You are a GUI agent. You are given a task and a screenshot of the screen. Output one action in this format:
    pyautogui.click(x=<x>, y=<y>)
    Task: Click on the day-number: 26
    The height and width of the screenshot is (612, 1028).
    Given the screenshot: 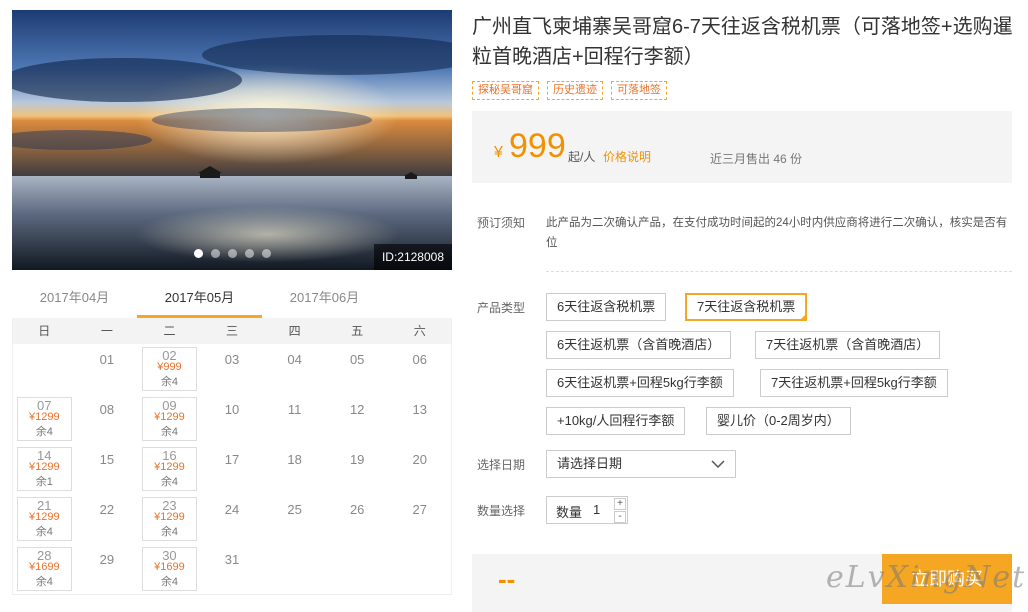 What is the action you would take?
    pyautogui.click(x=357, y=509)
    